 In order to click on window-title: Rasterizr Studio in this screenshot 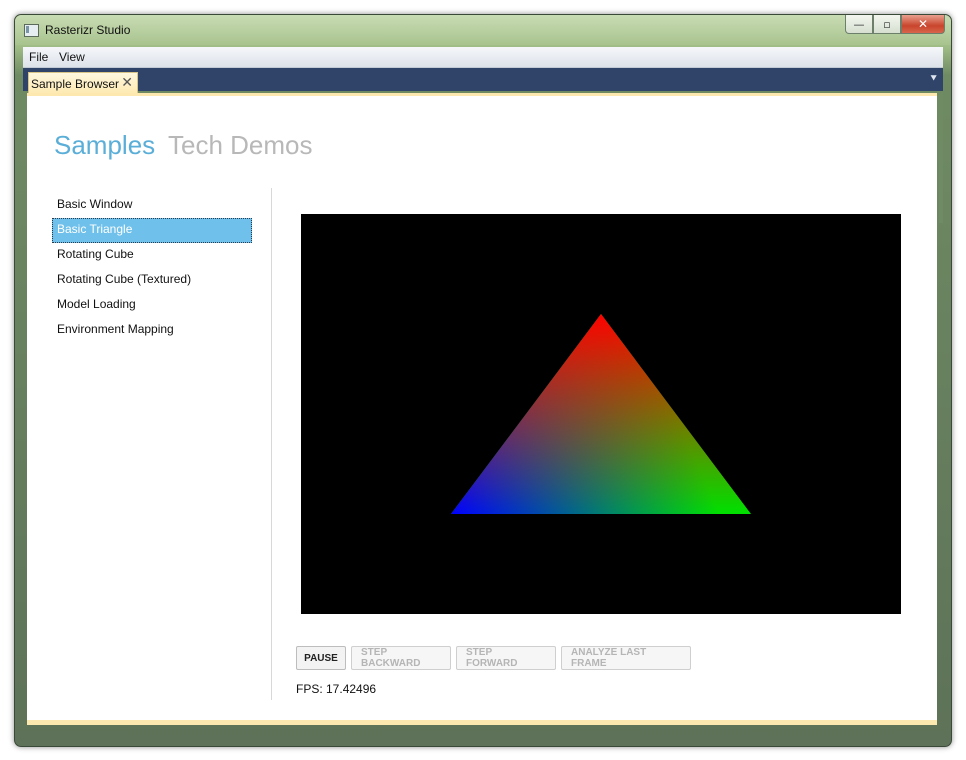, I will do `click(88, 30)`.